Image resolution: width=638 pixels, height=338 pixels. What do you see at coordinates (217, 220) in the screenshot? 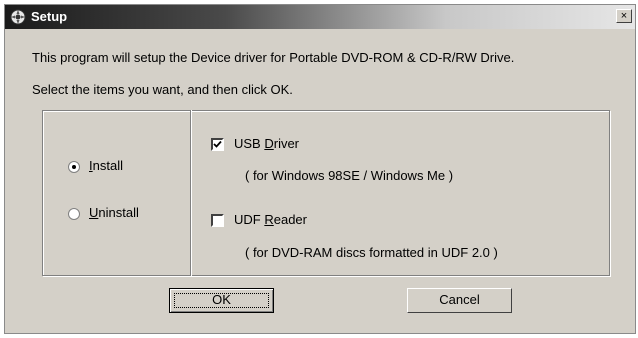
I see `udf-reader-checkbox` at bounding box center [217, 220].